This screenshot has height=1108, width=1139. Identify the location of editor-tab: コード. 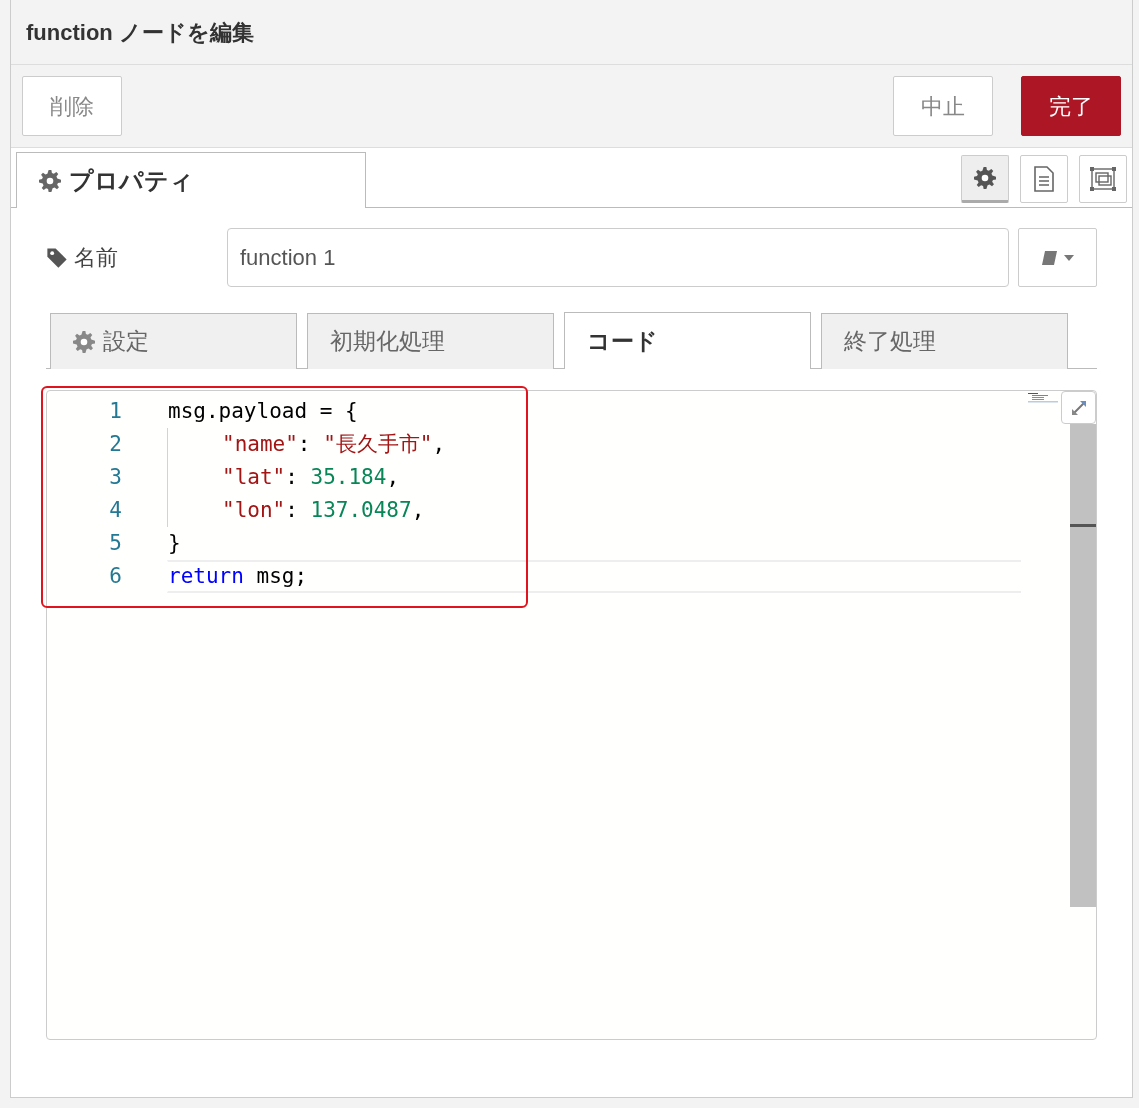
(687, 340).